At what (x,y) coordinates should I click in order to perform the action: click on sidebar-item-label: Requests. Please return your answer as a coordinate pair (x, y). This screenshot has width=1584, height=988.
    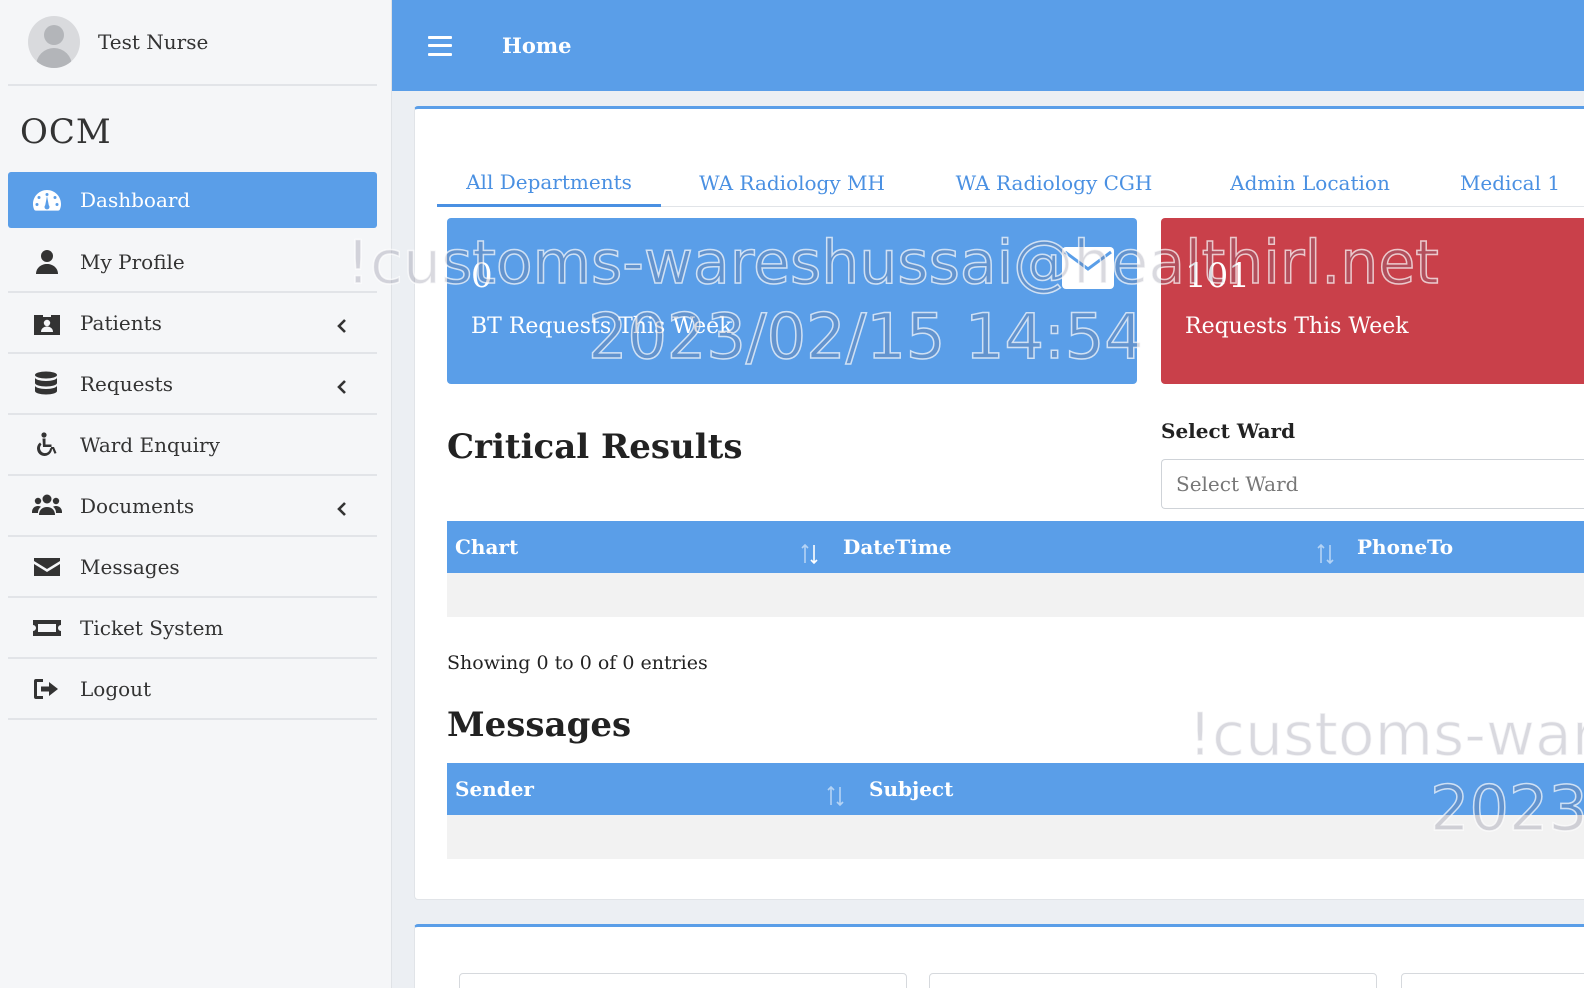
    Looking at the image, I should click on (126, 383).